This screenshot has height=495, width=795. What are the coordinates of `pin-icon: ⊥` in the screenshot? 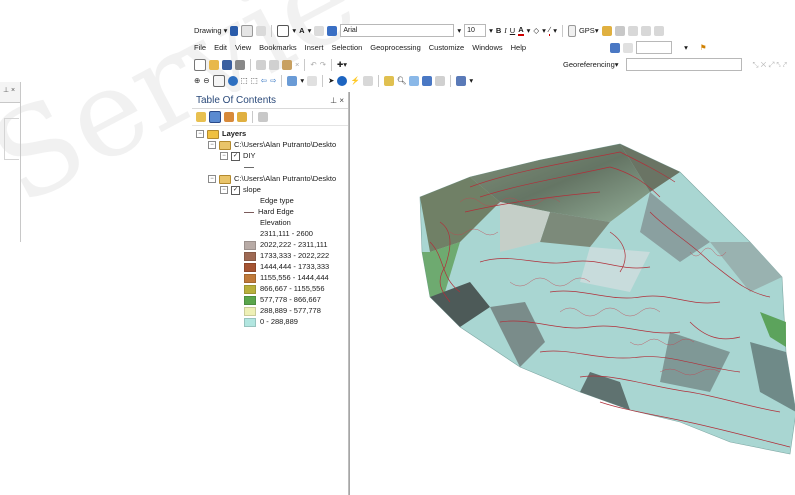 It's located at (333, 100).